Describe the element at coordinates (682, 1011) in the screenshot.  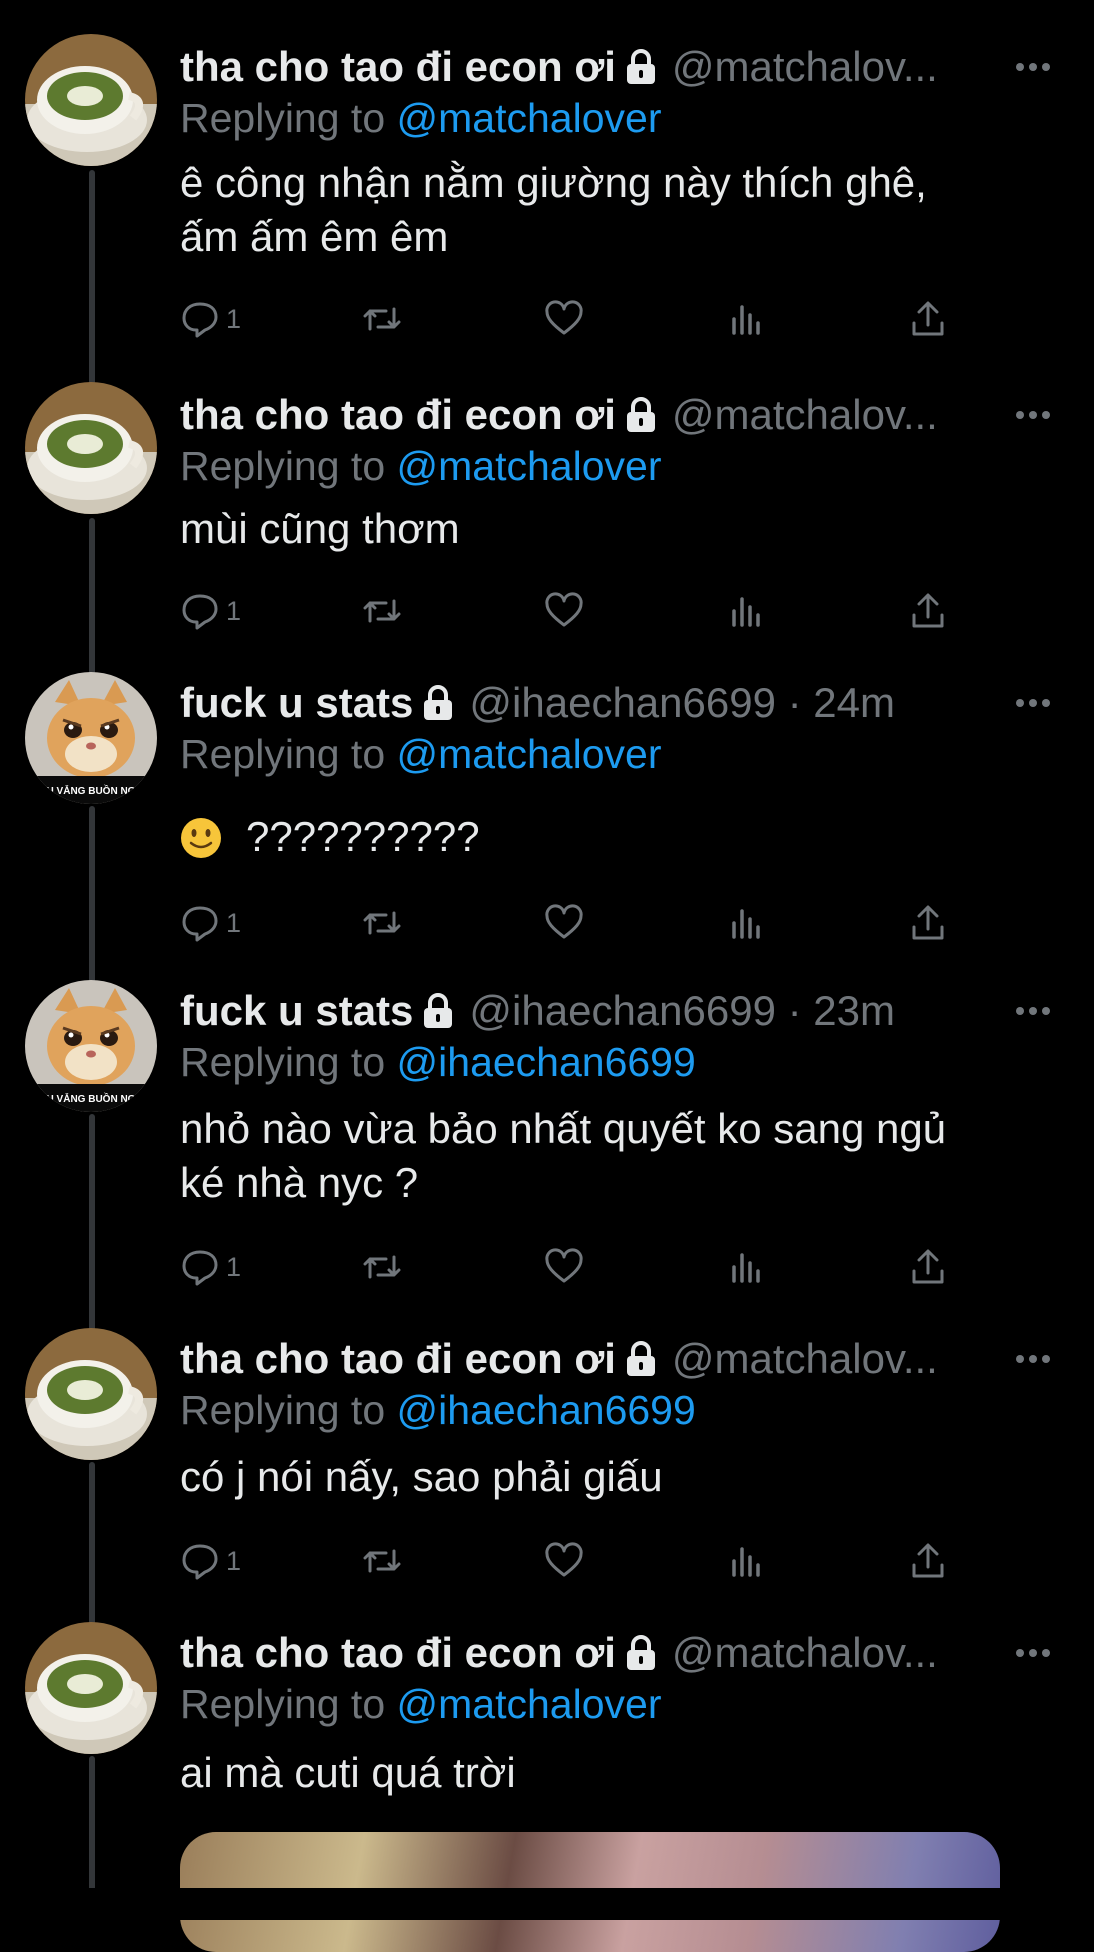
I see `user-handle: @ihaechan6699 · 23m` at that location.